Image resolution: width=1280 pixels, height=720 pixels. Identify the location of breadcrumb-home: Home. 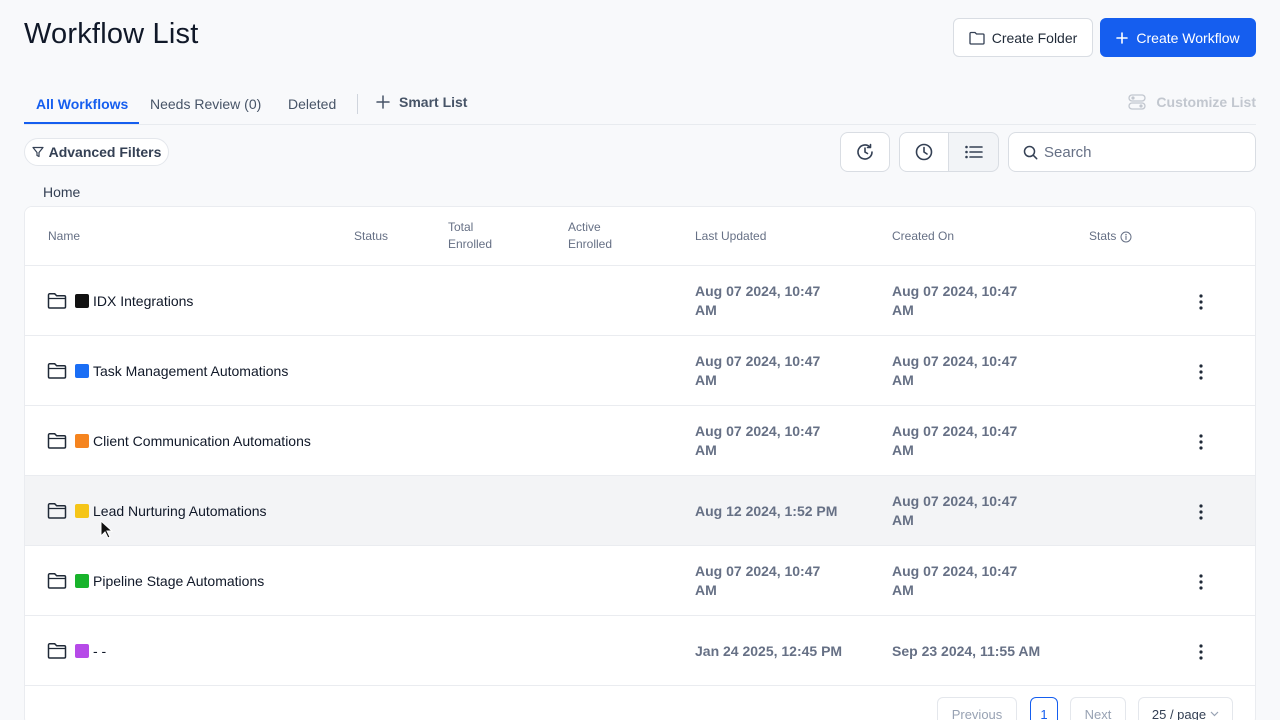
(61, 192).